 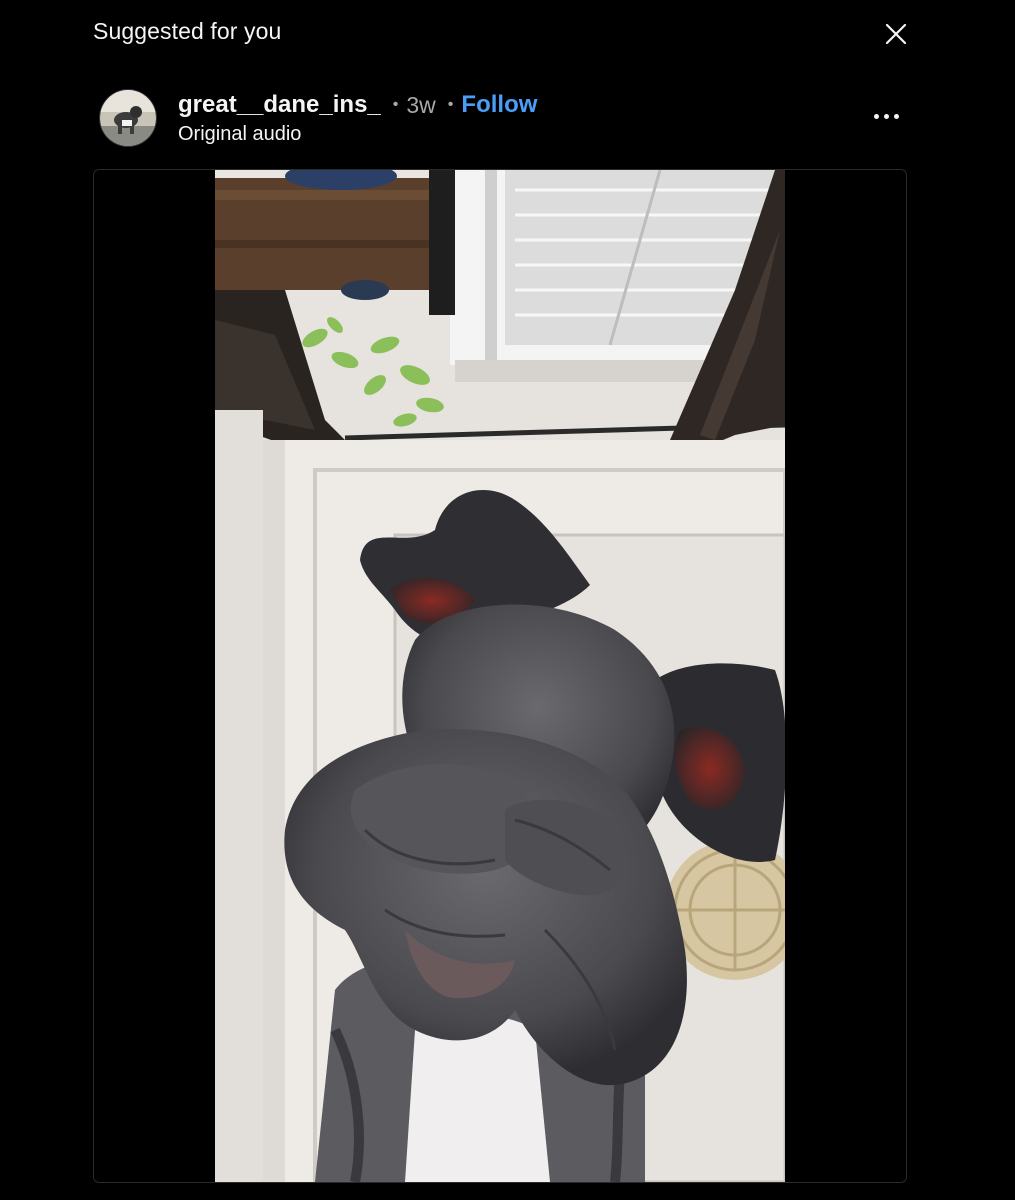 I want to click on more-options-button, so click(x=886, y=116).